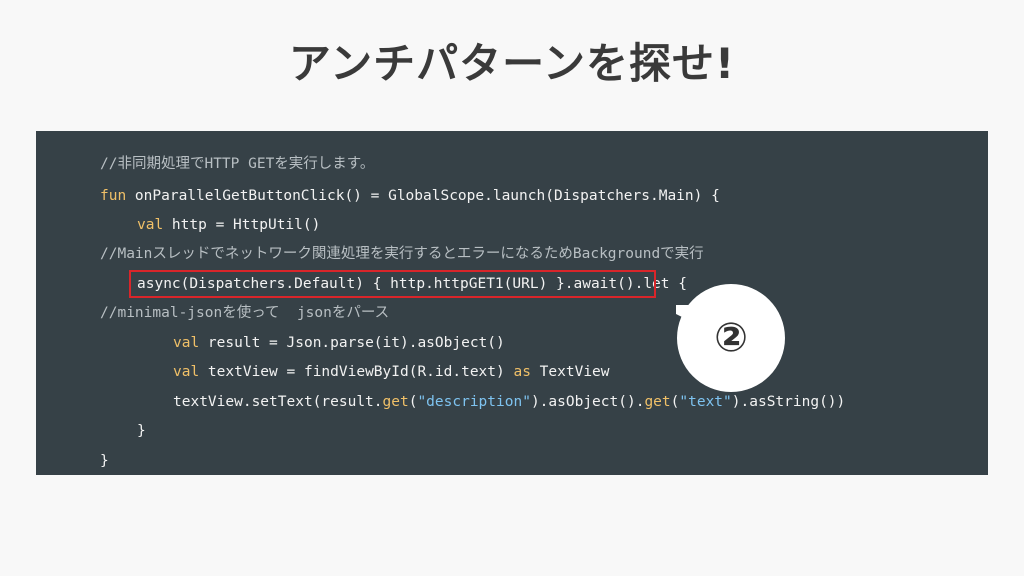  I want to click on code-comment-line: //非同期処理でHTTP GETを実行します。, so click(237, 164).